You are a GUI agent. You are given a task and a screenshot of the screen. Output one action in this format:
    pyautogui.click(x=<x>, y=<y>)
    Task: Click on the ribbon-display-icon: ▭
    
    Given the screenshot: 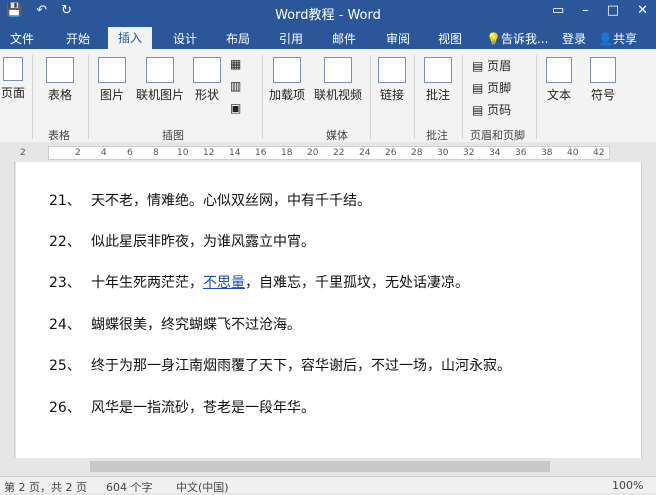 What is the action you would take?
    pyautogui.click(x=558, y=10)
    